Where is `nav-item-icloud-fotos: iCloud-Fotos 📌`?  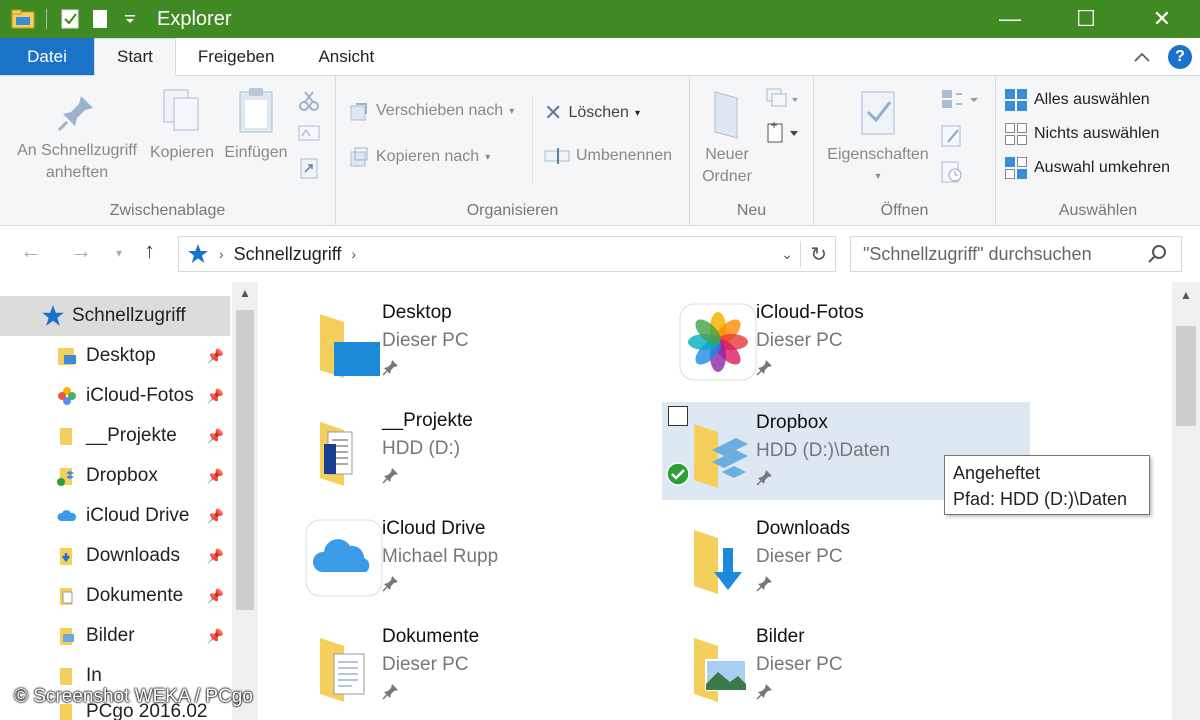 nav-item-icloud-fotos: iCloud-Fotos 📌 is located at coordinates (115, 396).